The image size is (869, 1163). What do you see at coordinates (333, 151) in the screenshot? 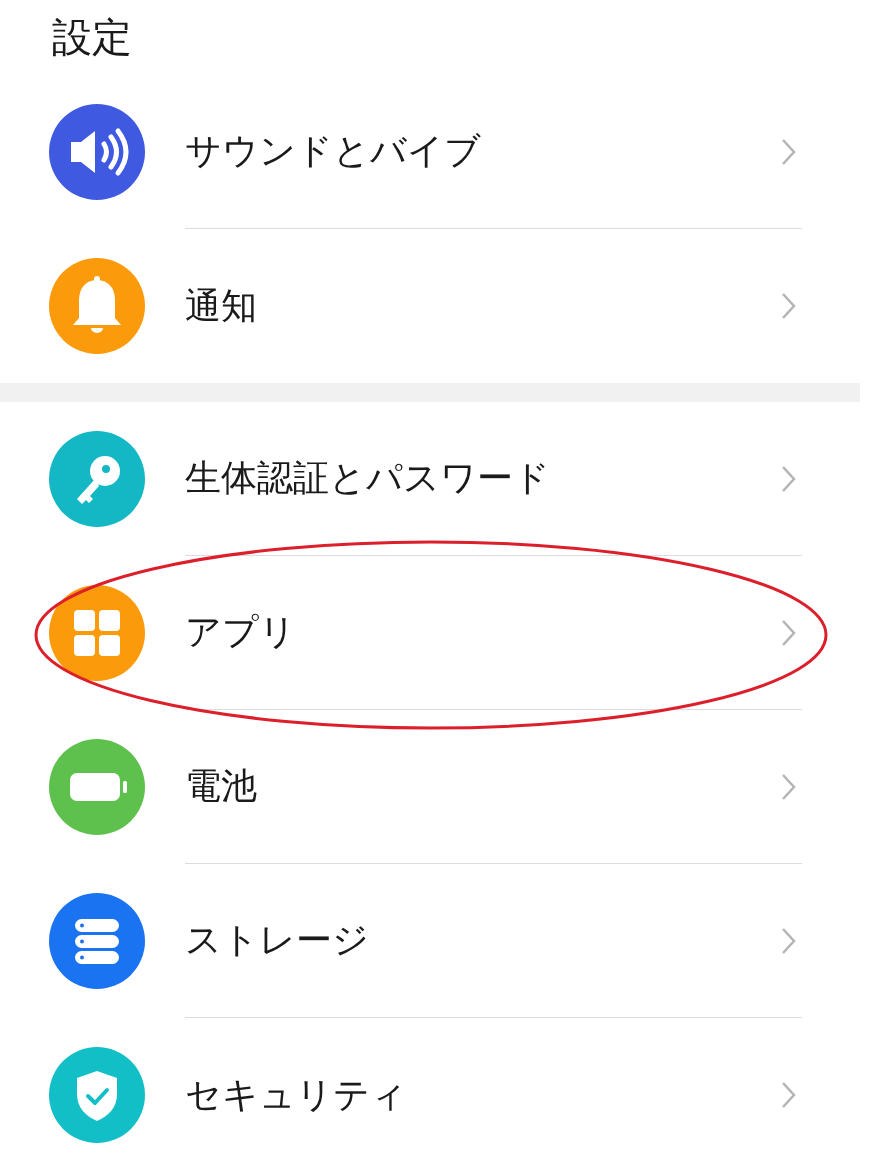
I see `item-label: サウンドとバイブ` at bounding box center [333, 151].